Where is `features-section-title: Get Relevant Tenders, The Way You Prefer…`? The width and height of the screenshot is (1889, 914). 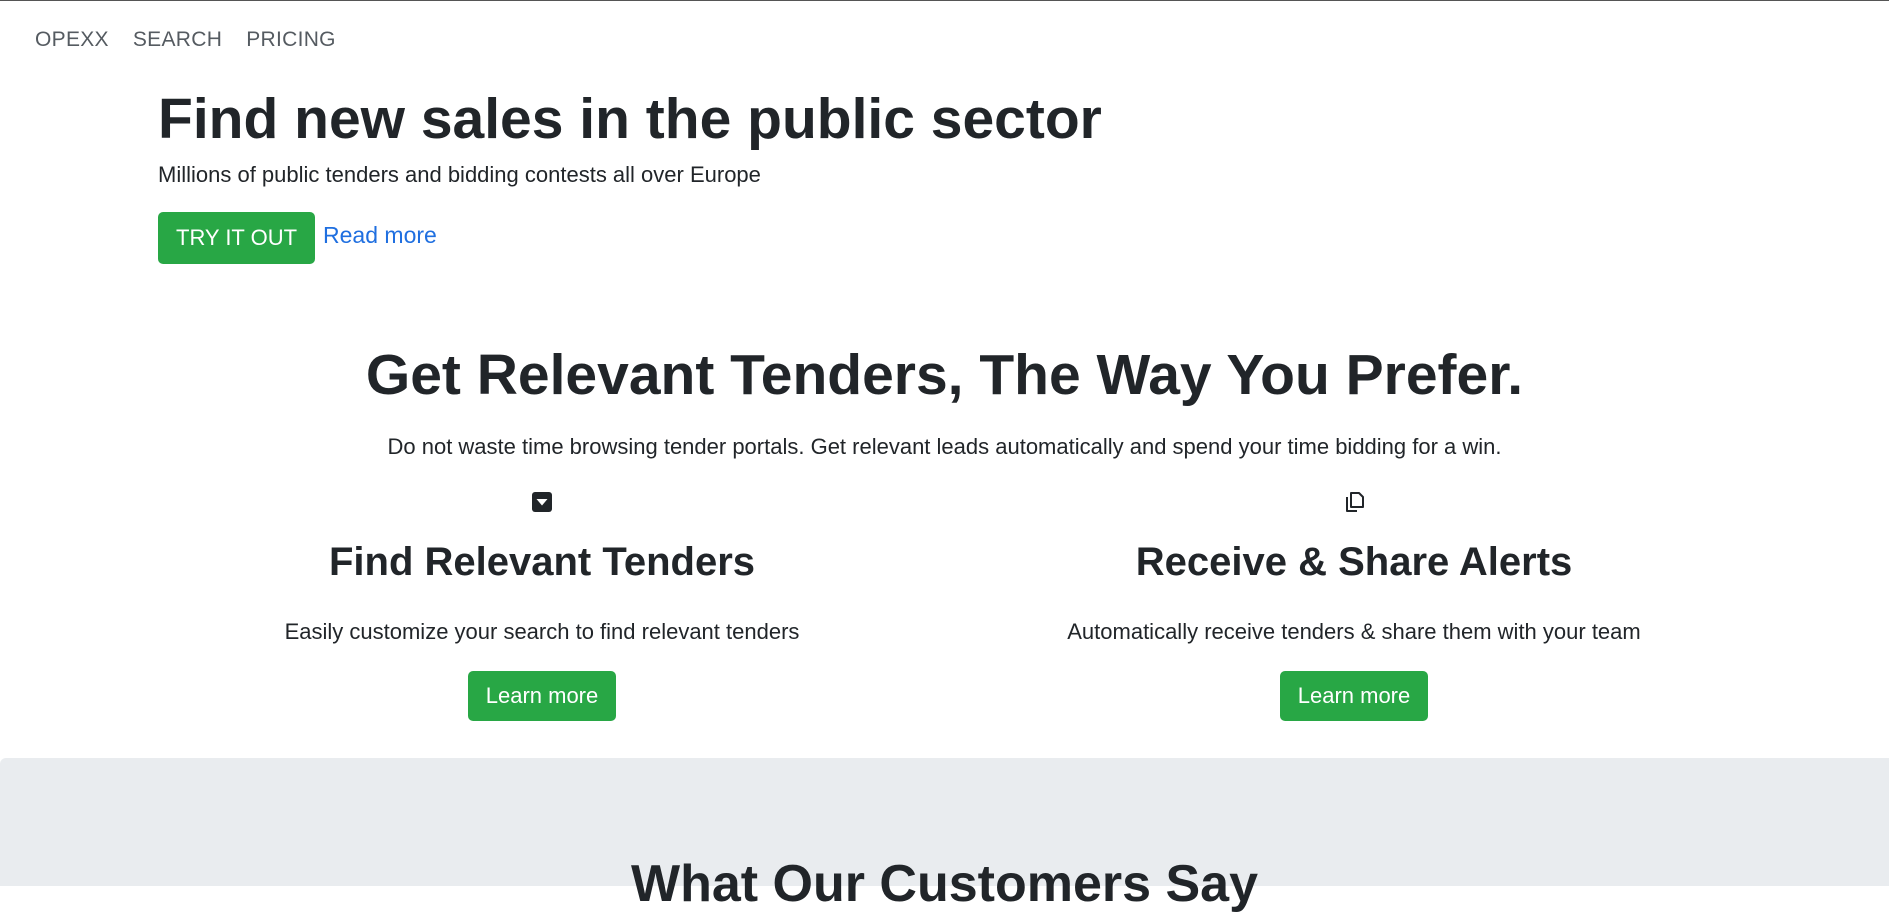
features-section-title: Get Relevant Tenders, The Way You Prefer… is located at coordinates (944, 375).